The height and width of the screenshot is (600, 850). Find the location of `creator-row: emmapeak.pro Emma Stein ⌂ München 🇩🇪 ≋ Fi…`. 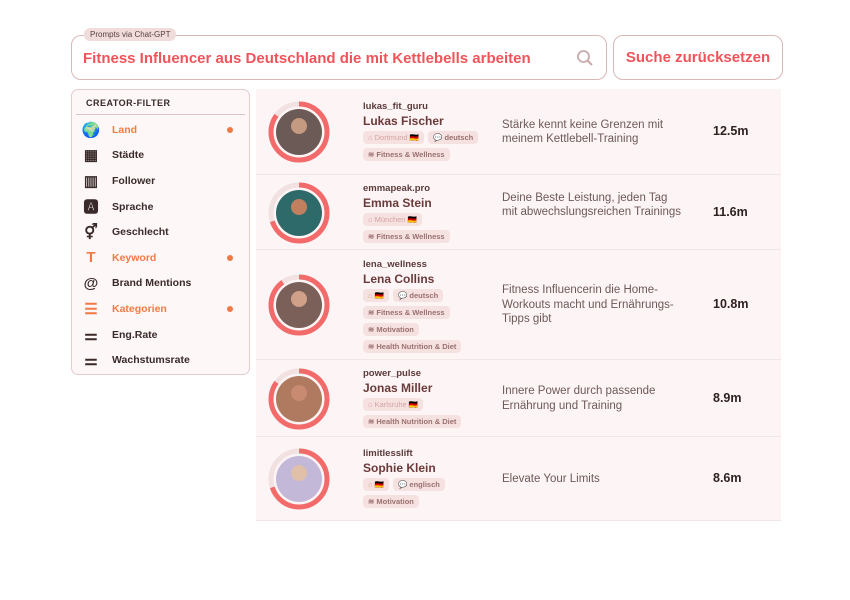

creator-row: emmapeak.pro Emma Stein ⌂ München 🇩🇪 ≋ Fi… is located at coordinates (518, 212).